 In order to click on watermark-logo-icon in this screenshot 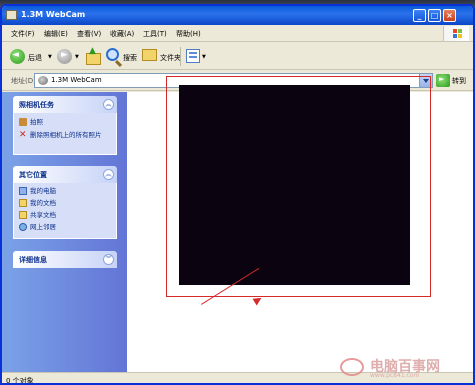, I will do `click(352, 367)`.